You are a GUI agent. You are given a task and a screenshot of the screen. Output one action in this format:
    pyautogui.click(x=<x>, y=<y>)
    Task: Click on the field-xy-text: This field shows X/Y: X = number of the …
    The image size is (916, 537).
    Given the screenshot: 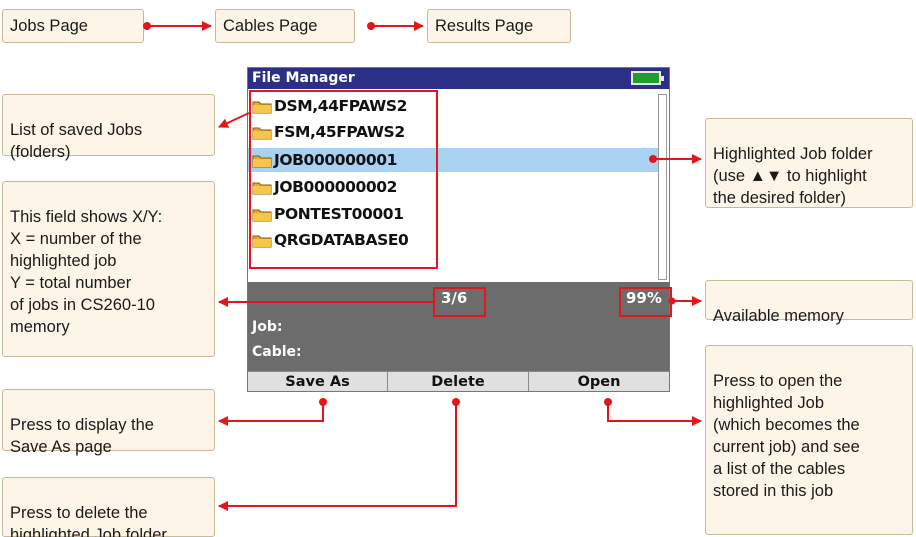 What is the action you would take?
    pyautogui.click(x=86, y=272)
    